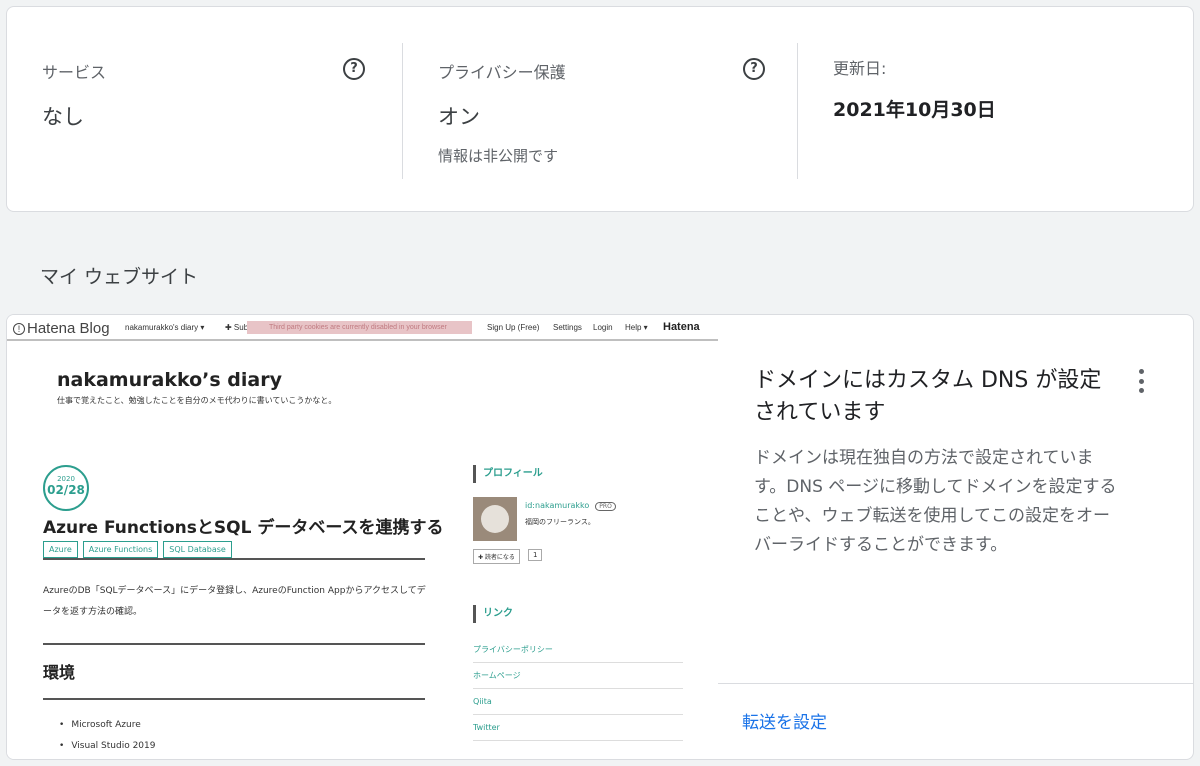 This screenshot has height=766, width=1200. I want to click on settings-link: Settings, so click(567, 327).